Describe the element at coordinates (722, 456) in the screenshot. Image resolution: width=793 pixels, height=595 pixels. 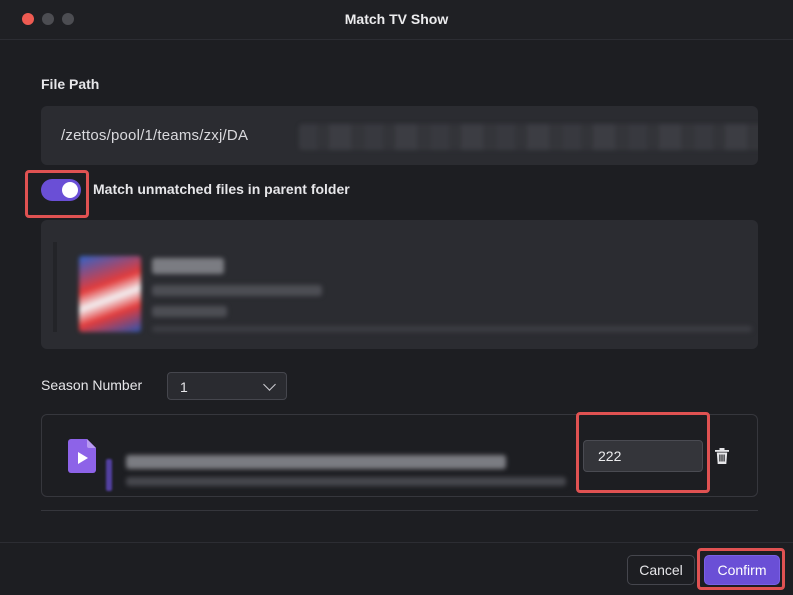
I see `trash-icon` at that location.